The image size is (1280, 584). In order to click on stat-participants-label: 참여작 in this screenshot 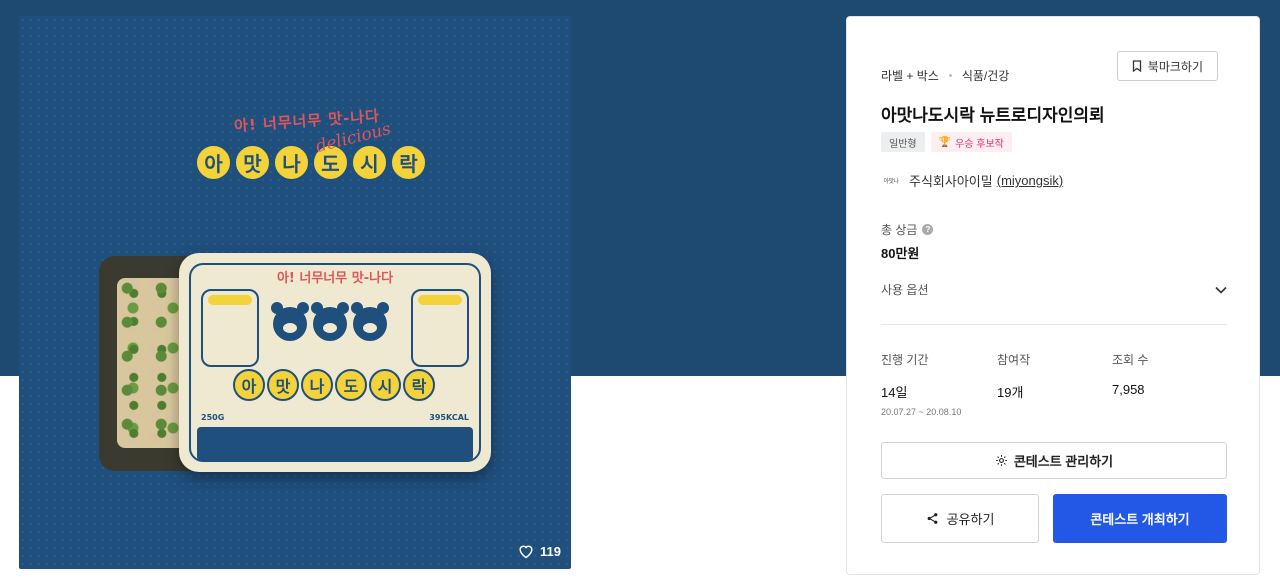, I will do `click(1014, 360)`.